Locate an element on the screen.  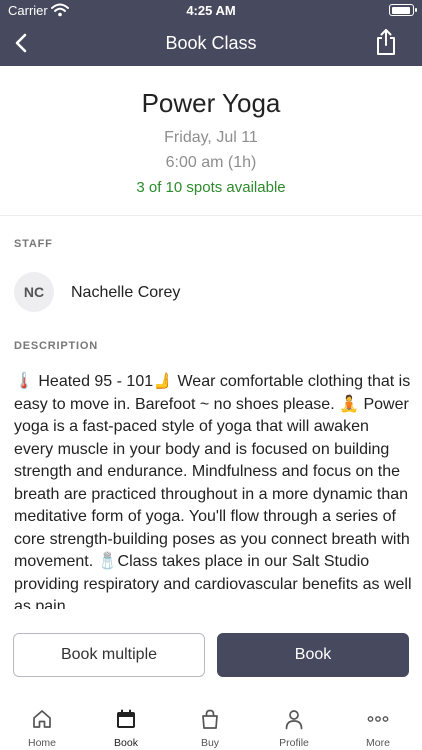
status-time: 4:25 AM is located at coordinates (211, 10).